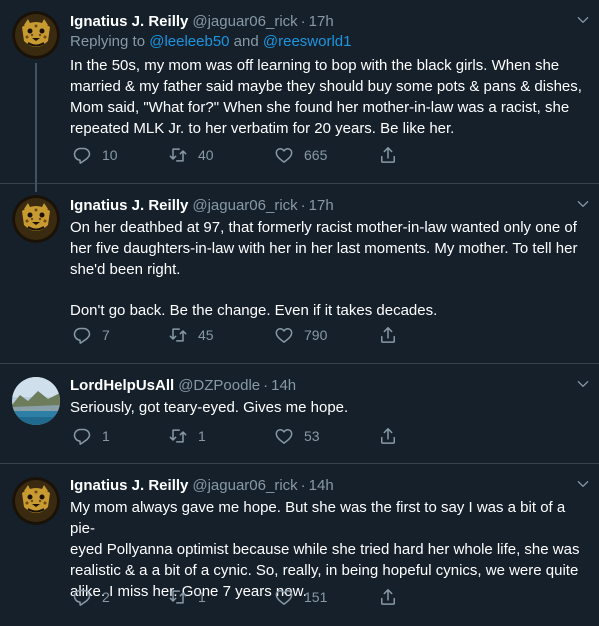 The height and width of the screenshot is (626, 599). I want to click on reply-count: 1, so click(106, 436).